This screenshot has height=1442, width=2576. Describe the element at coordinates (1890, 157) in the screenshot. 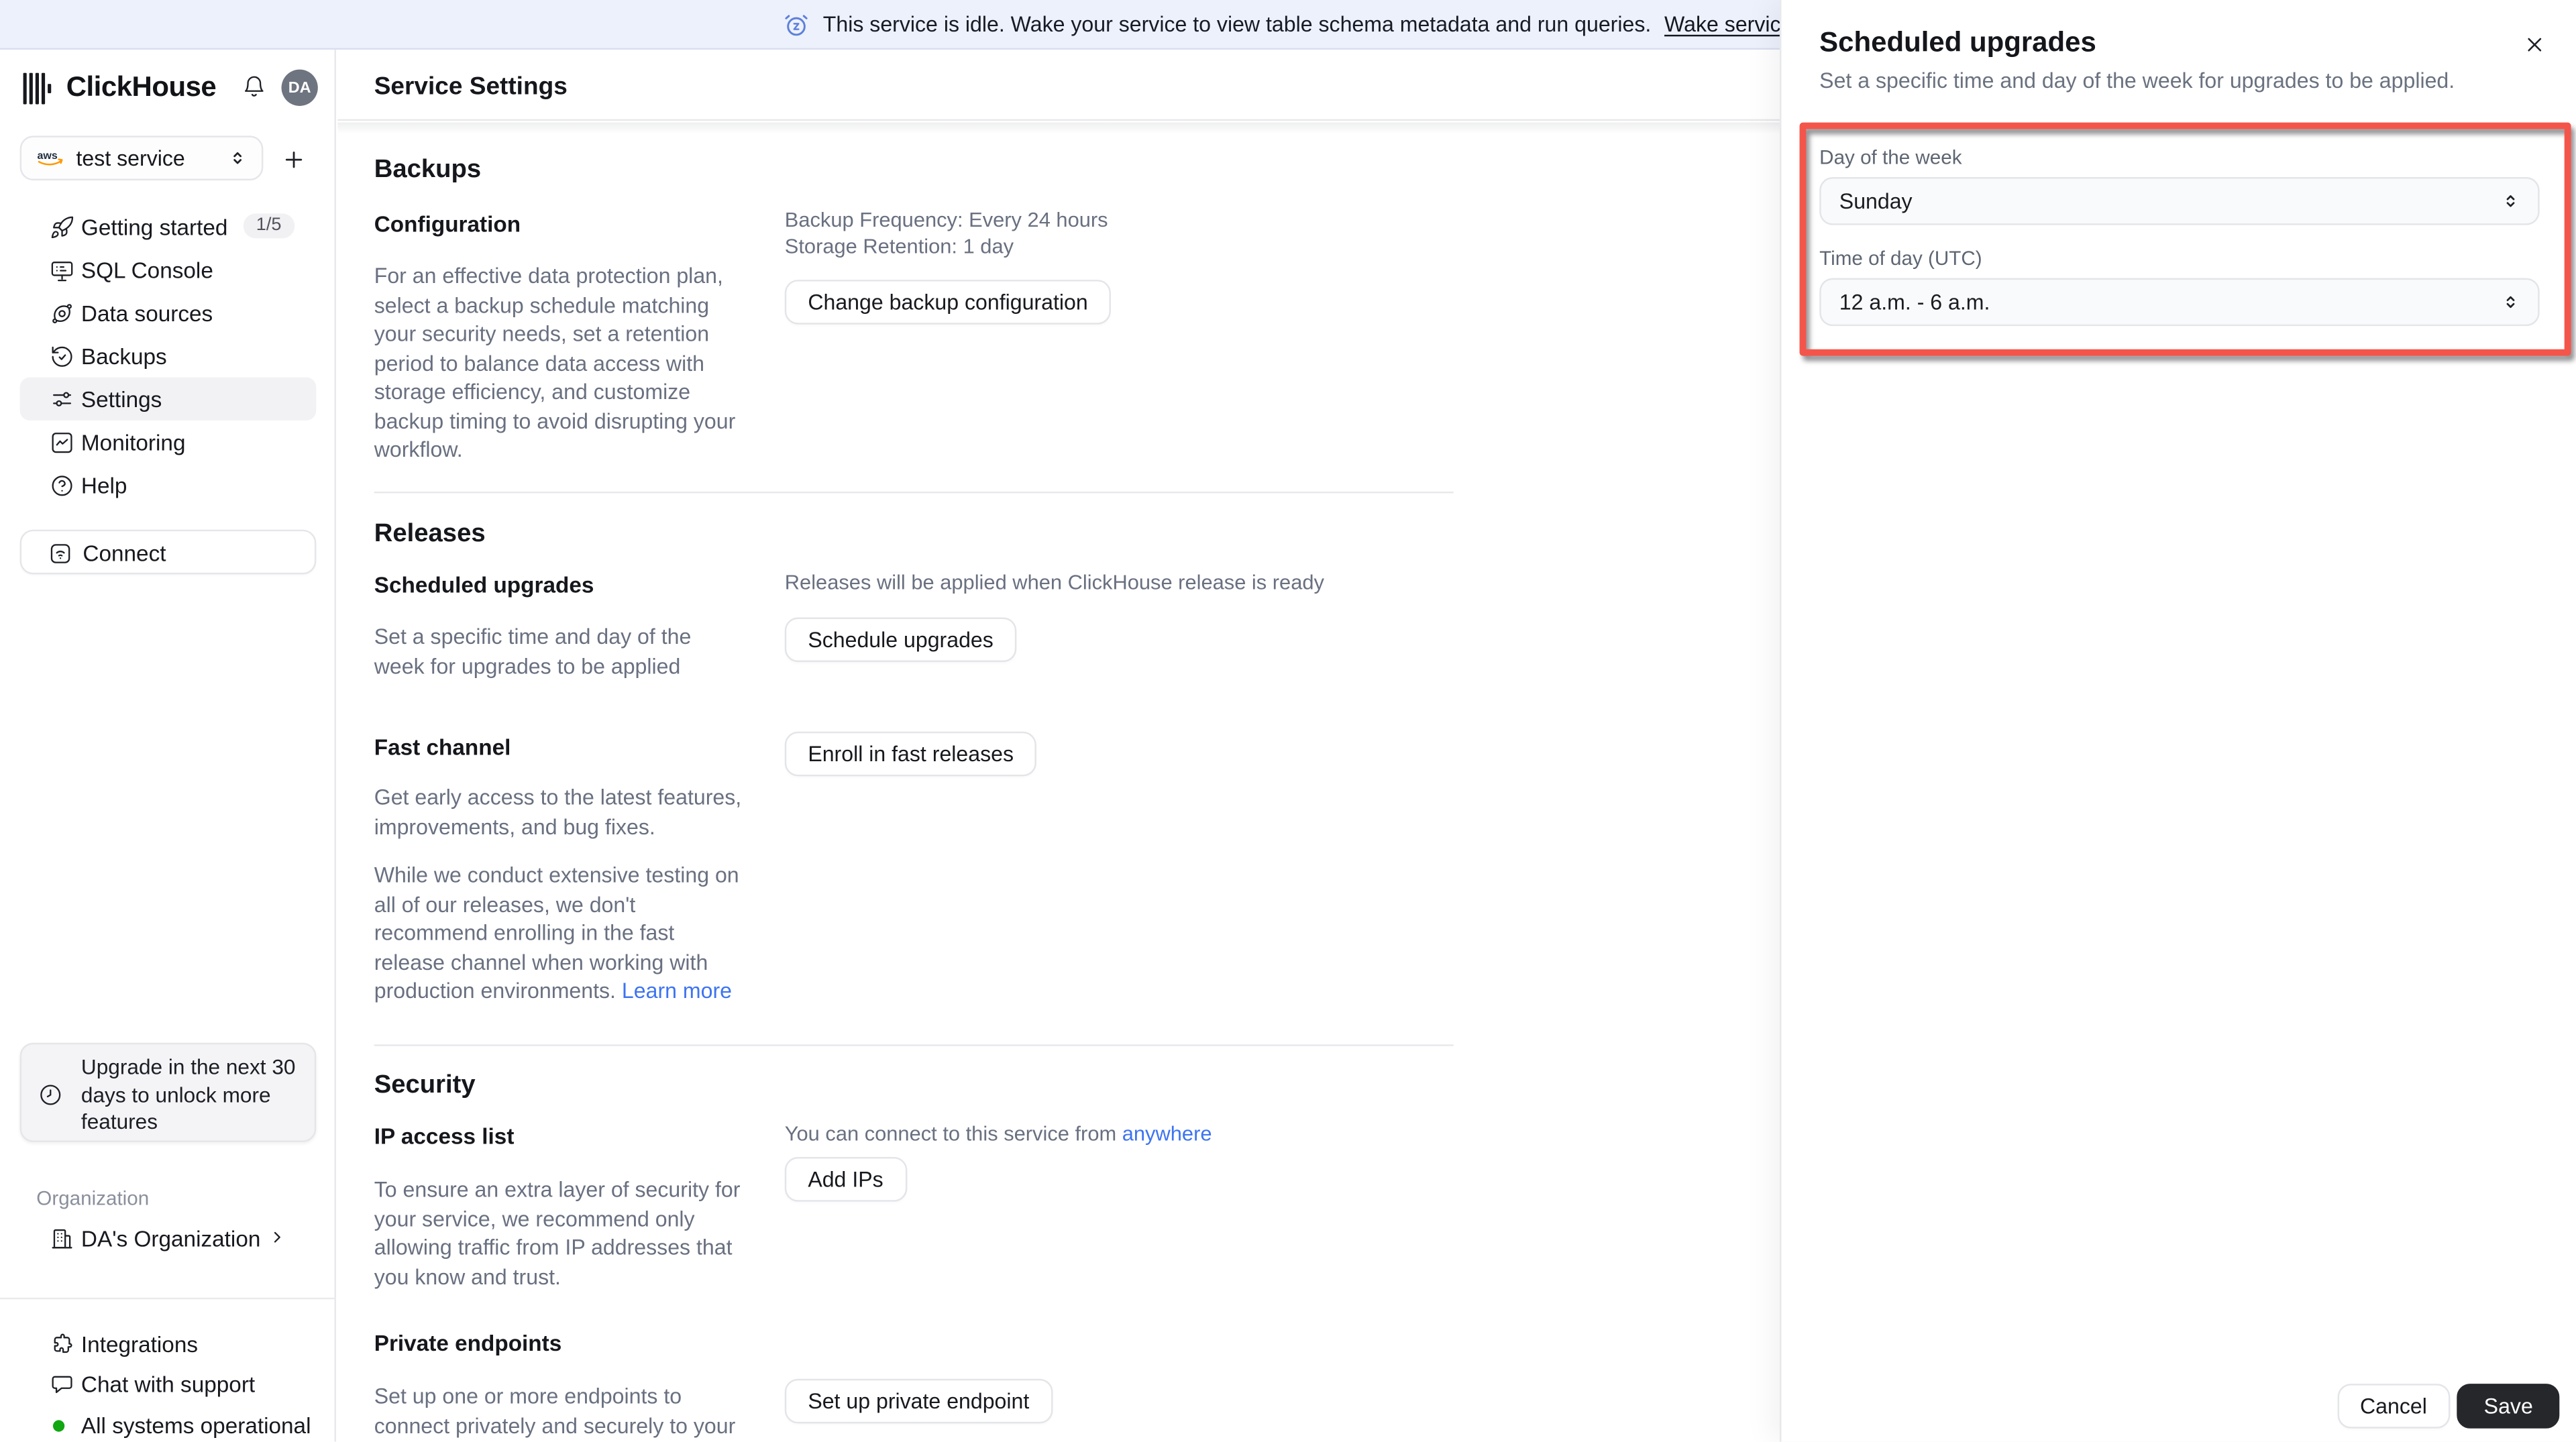

I see `day-of-week-label: Day of the week` at that location.